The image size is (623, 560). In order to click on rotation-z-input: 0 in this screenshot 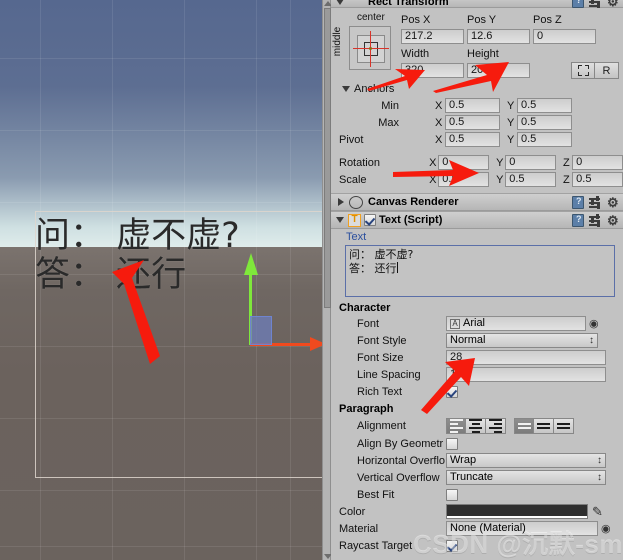, I will do `click(597, 162)`.